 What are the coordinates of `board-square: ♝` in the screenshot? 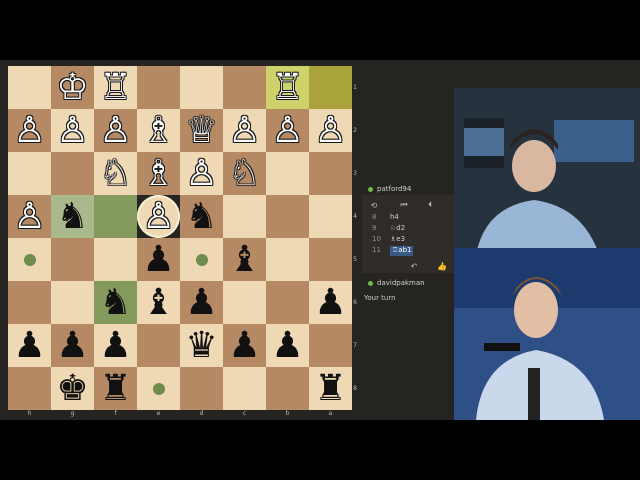 It's located at (158, 302).